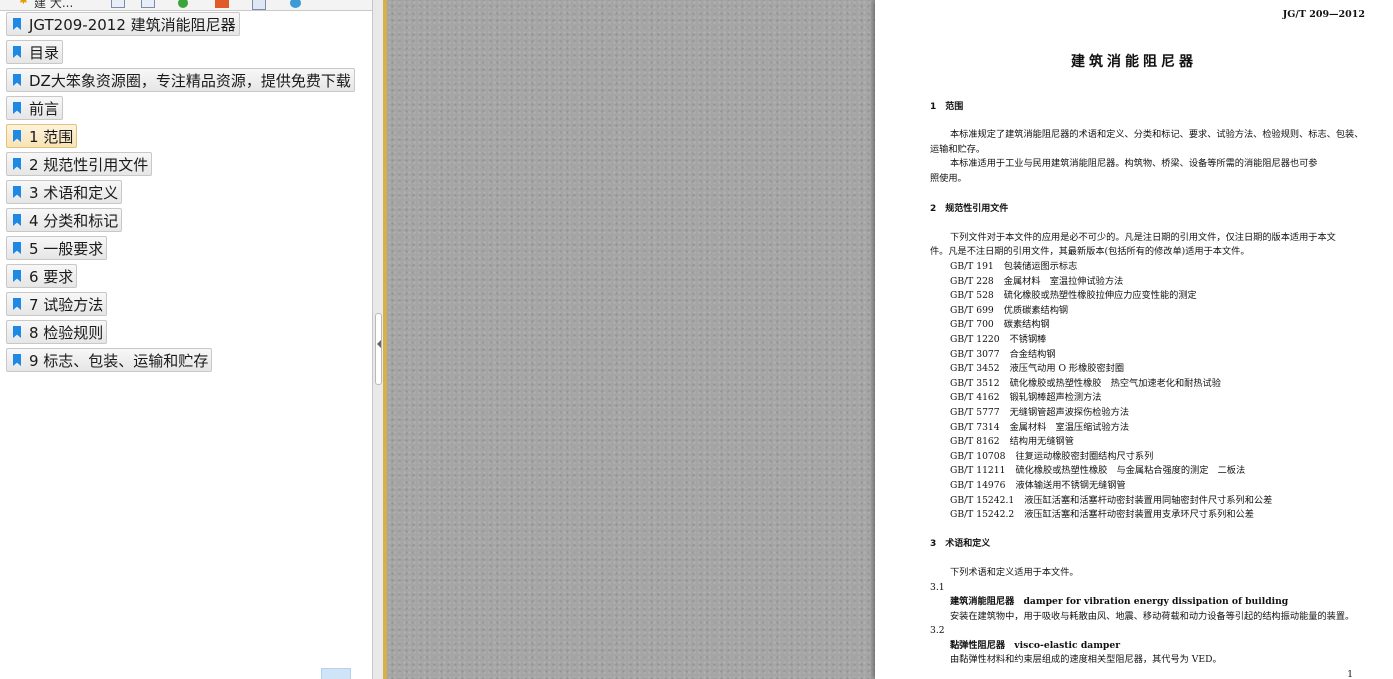 Image resolution: width=1393 pixels, height=679 pixels. I want to click on collapse-panel-icon: ≚, so click(366, 4).